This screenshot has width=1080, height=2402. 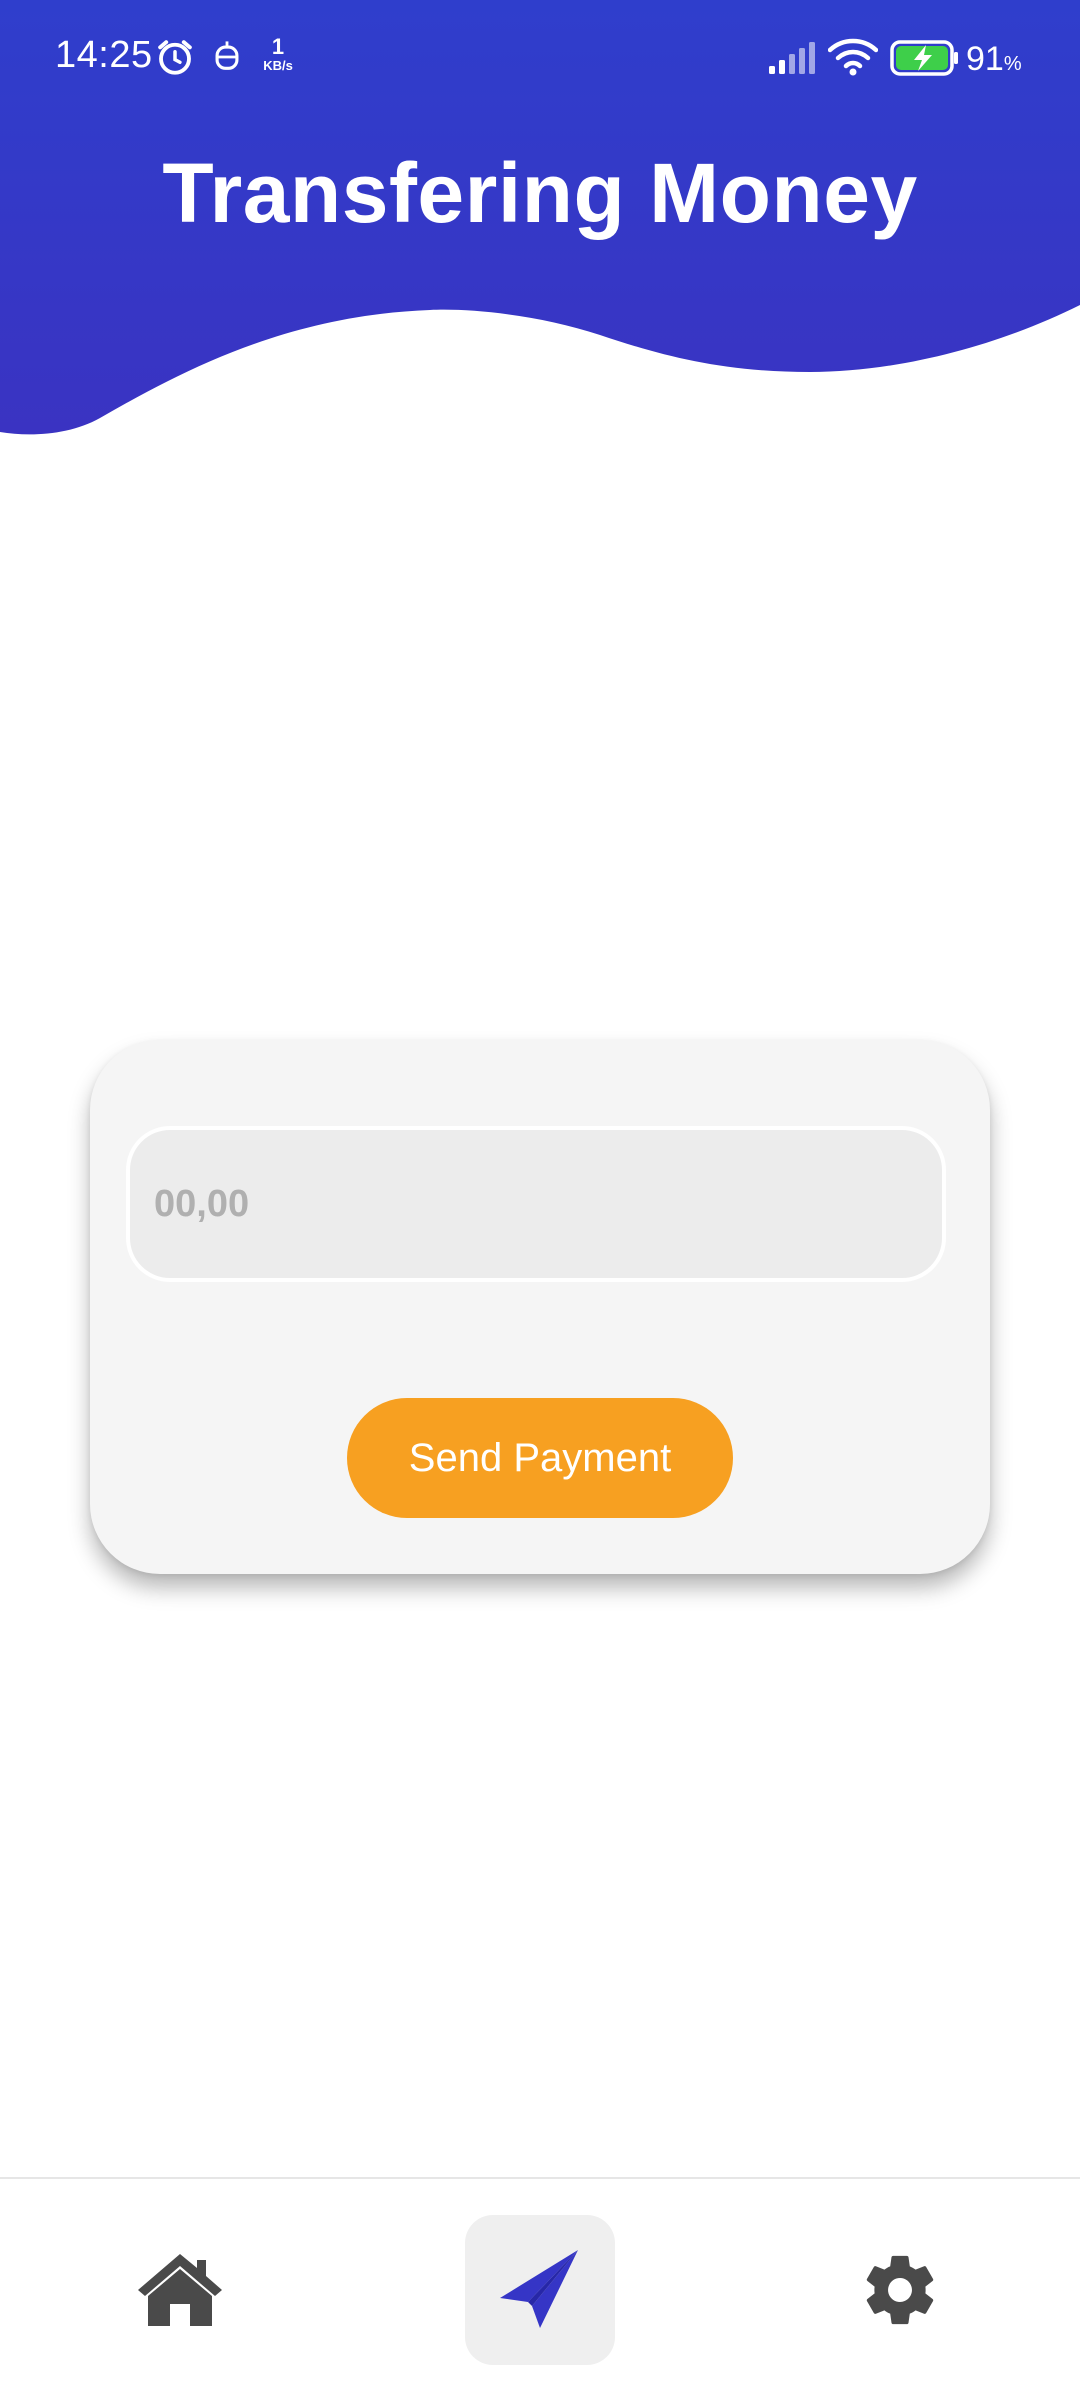 I want to click on battery-percent: 91%, so click(x=994, y=59).